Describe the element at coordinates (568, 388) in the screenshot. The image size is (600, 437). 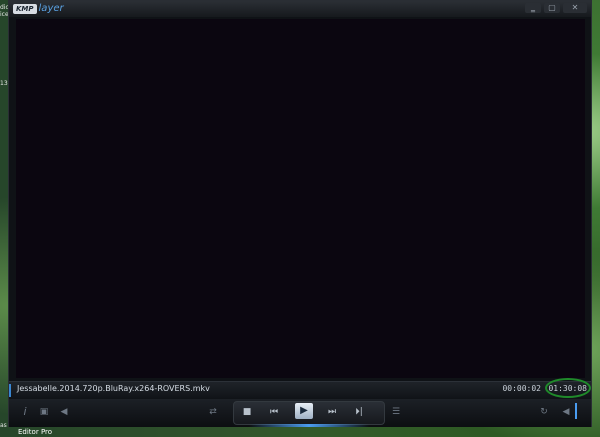
I see `highlight-circle` at that location.